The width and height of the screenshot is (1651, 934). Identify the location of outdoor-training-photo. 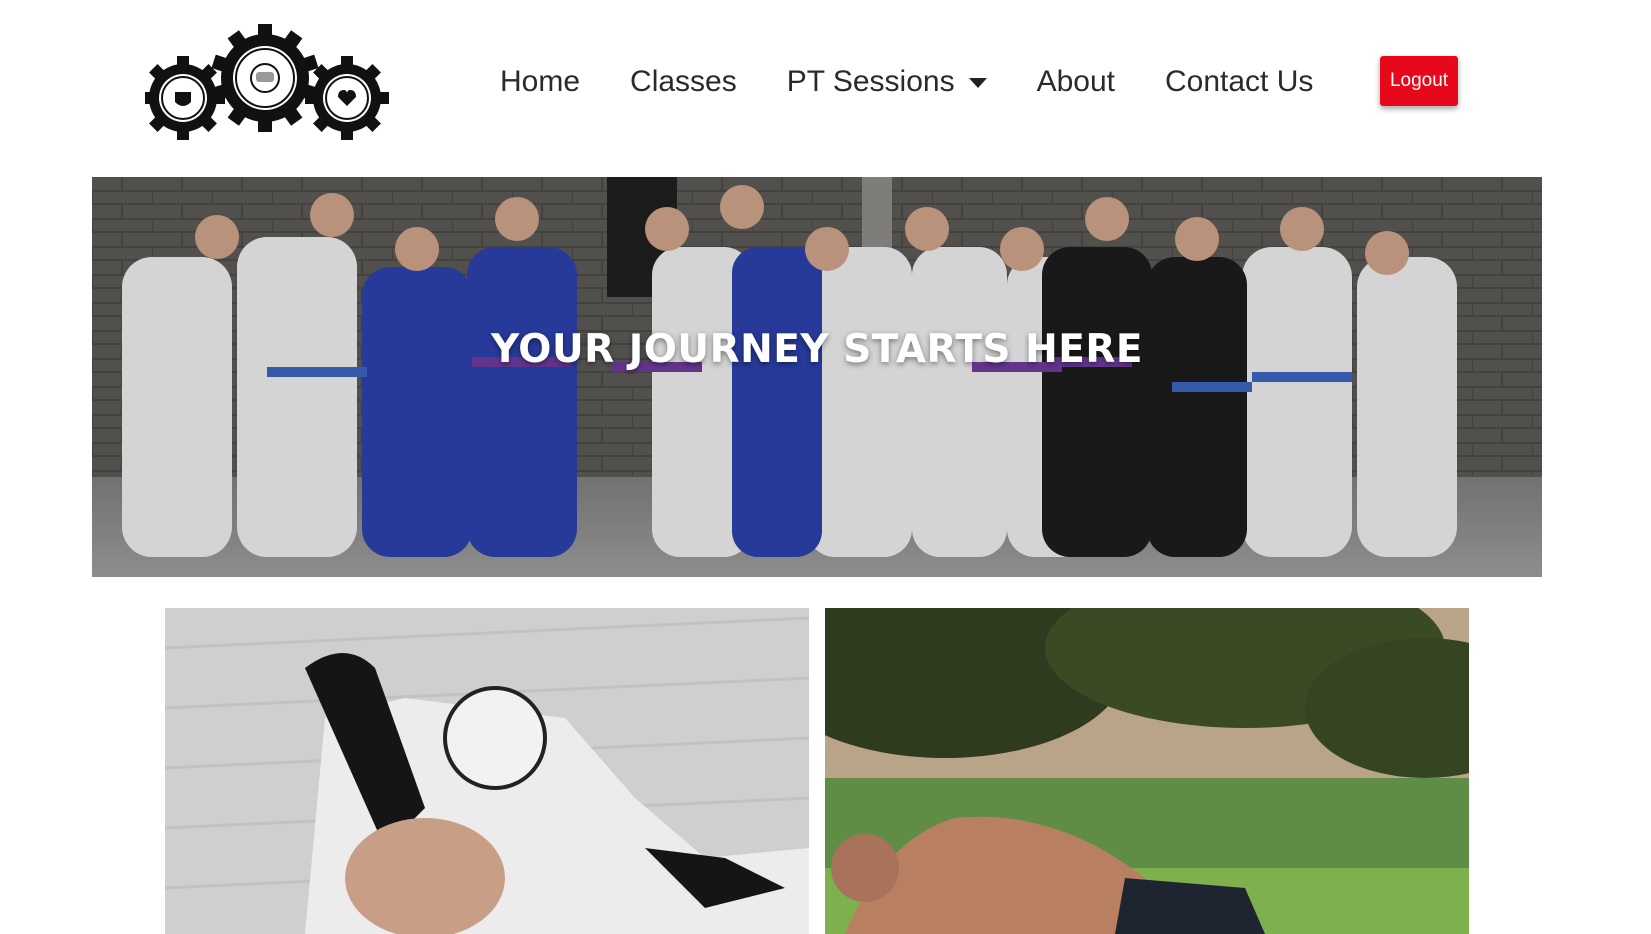
(1147, 771).